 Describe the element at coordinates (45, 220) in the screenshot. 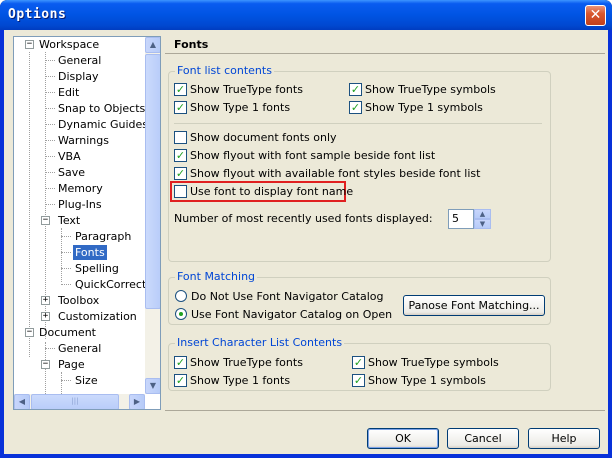

I see `collapse-text-icon: −` at that location.